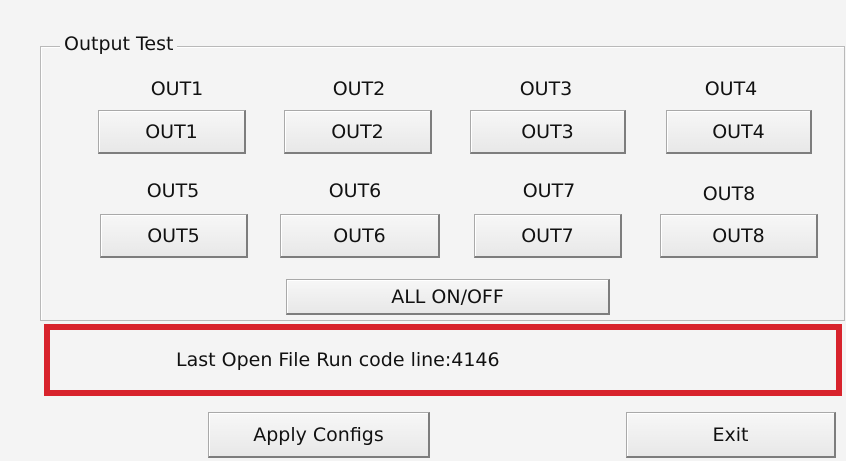  I want to click on out8-label: OUT8, so click(729, 194).